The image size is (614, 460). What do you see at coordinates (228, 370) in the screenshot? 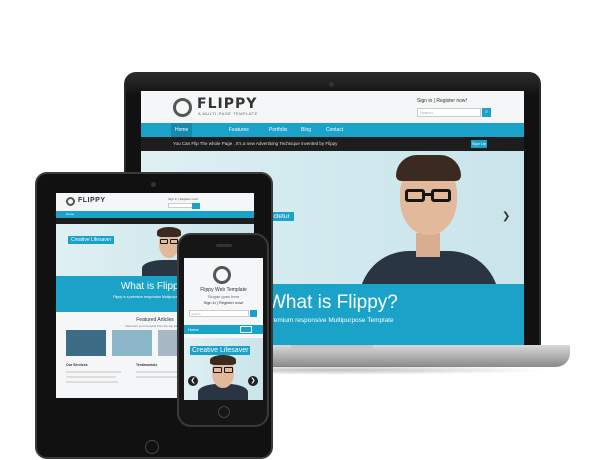
I see `phone-hero-glasses-right` at bounding box center [228, 370].